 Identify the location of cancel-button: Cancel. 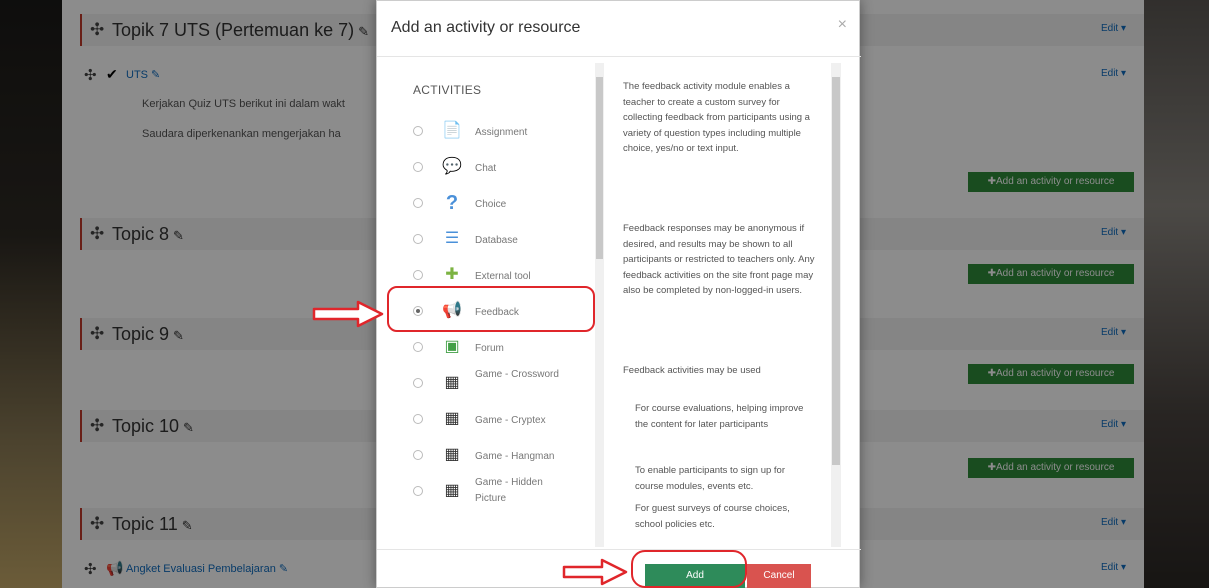
(779, 576).